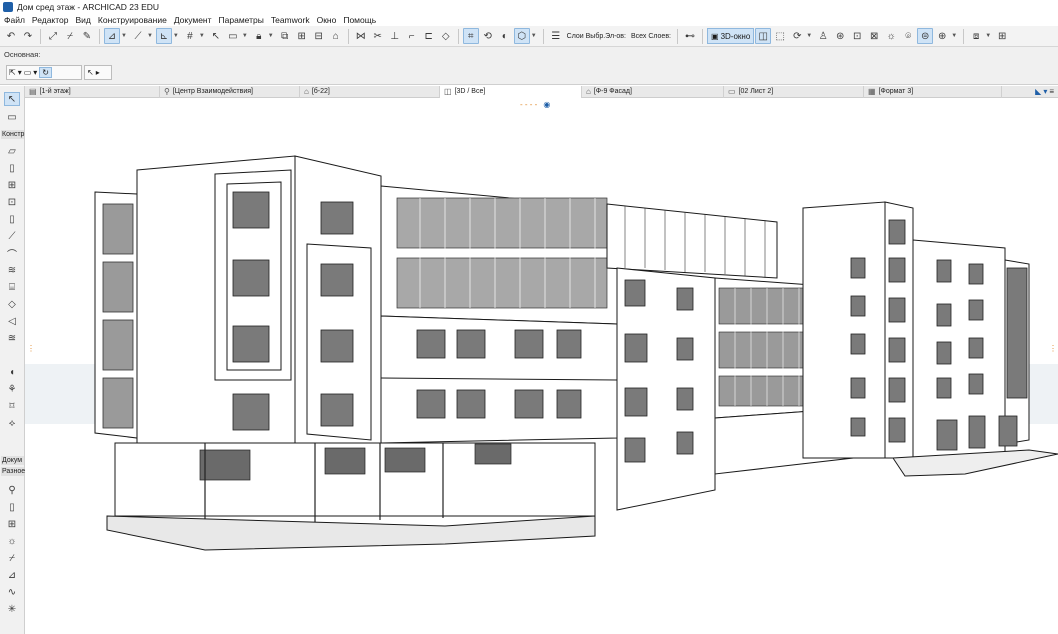 This screenshot has width=1058, height=634. I want to click on view-options-icon: ◣, so click(1038, 91).